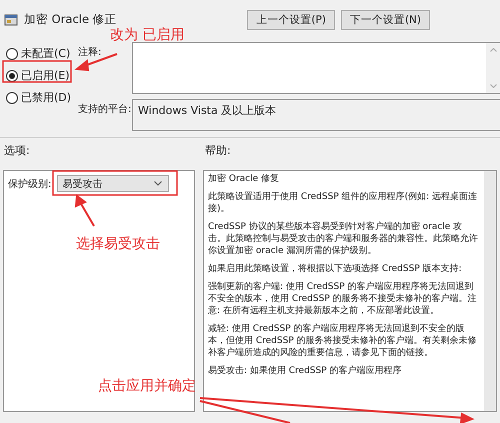 The width and height of the screenshot is (500, 423). What do you see at coordinates (42, 97) in the screenshot?
I see `radio-option: 已禁用(D)` at bounding box center [42, 97].